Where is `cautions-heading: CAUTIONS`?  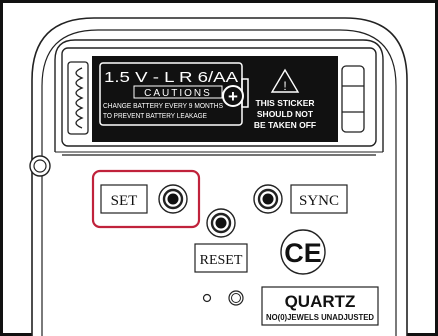
cautions-heading: CAUTIONS is located at coordinates (178, 93).